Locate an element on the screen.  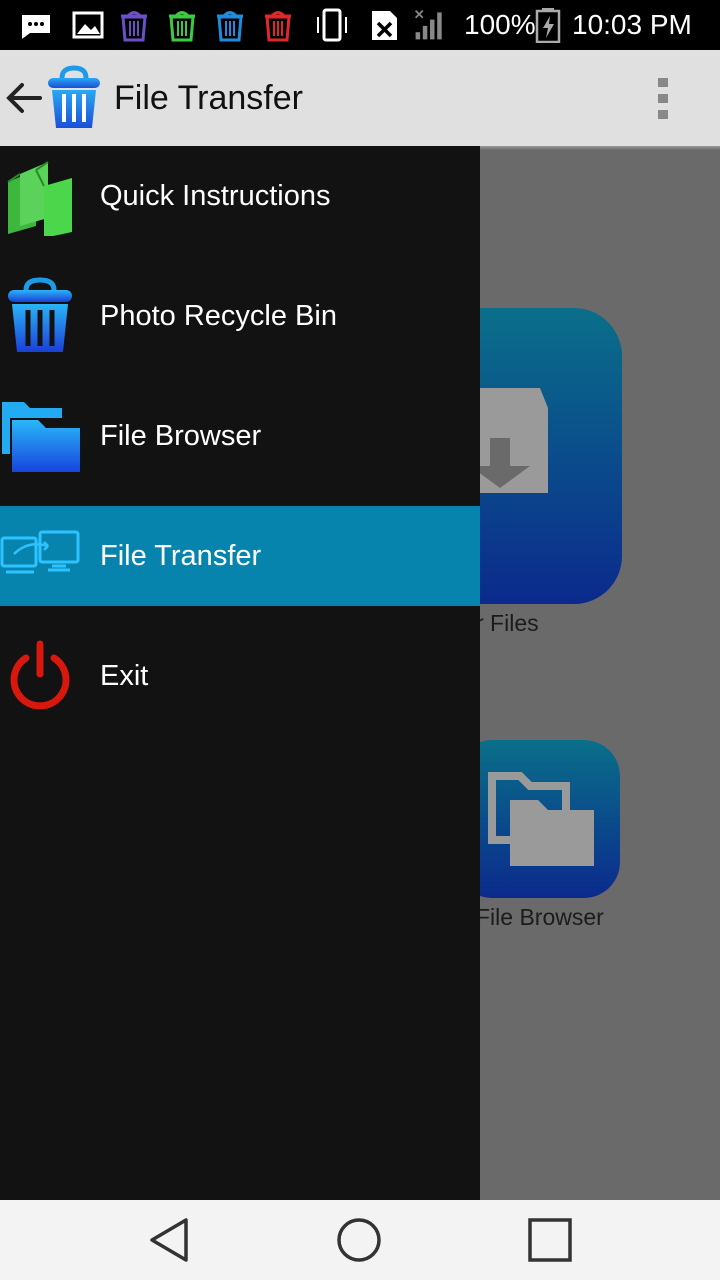
recycle-bin-green-icon is located at coordinates (182, 26).